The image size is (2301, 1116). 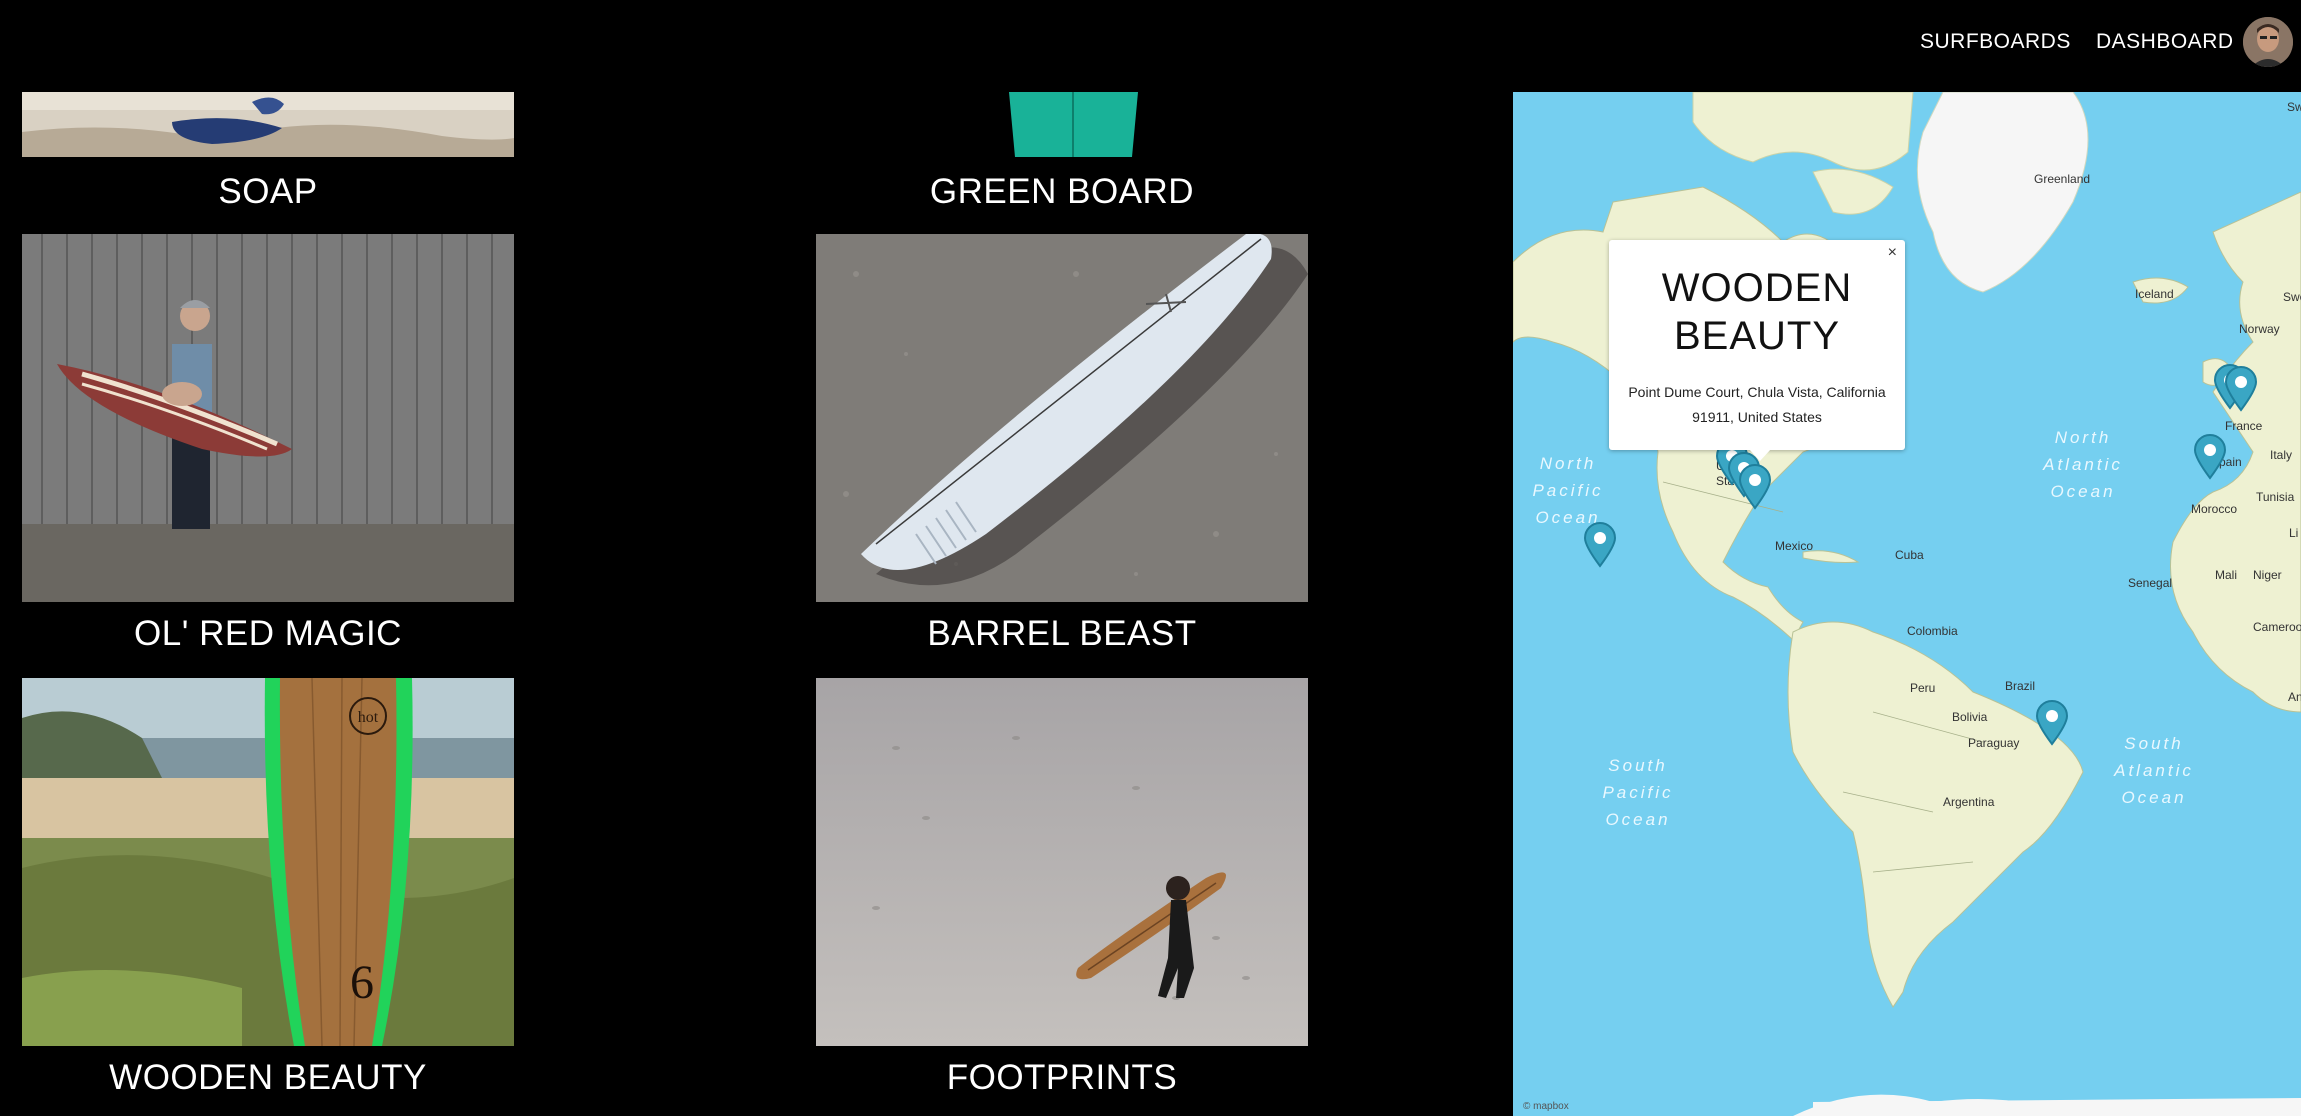 What do you see at coordinates (2294, 107) in the screenshot?
I see `map-label: Sw` at bounding box center [2294, 107].